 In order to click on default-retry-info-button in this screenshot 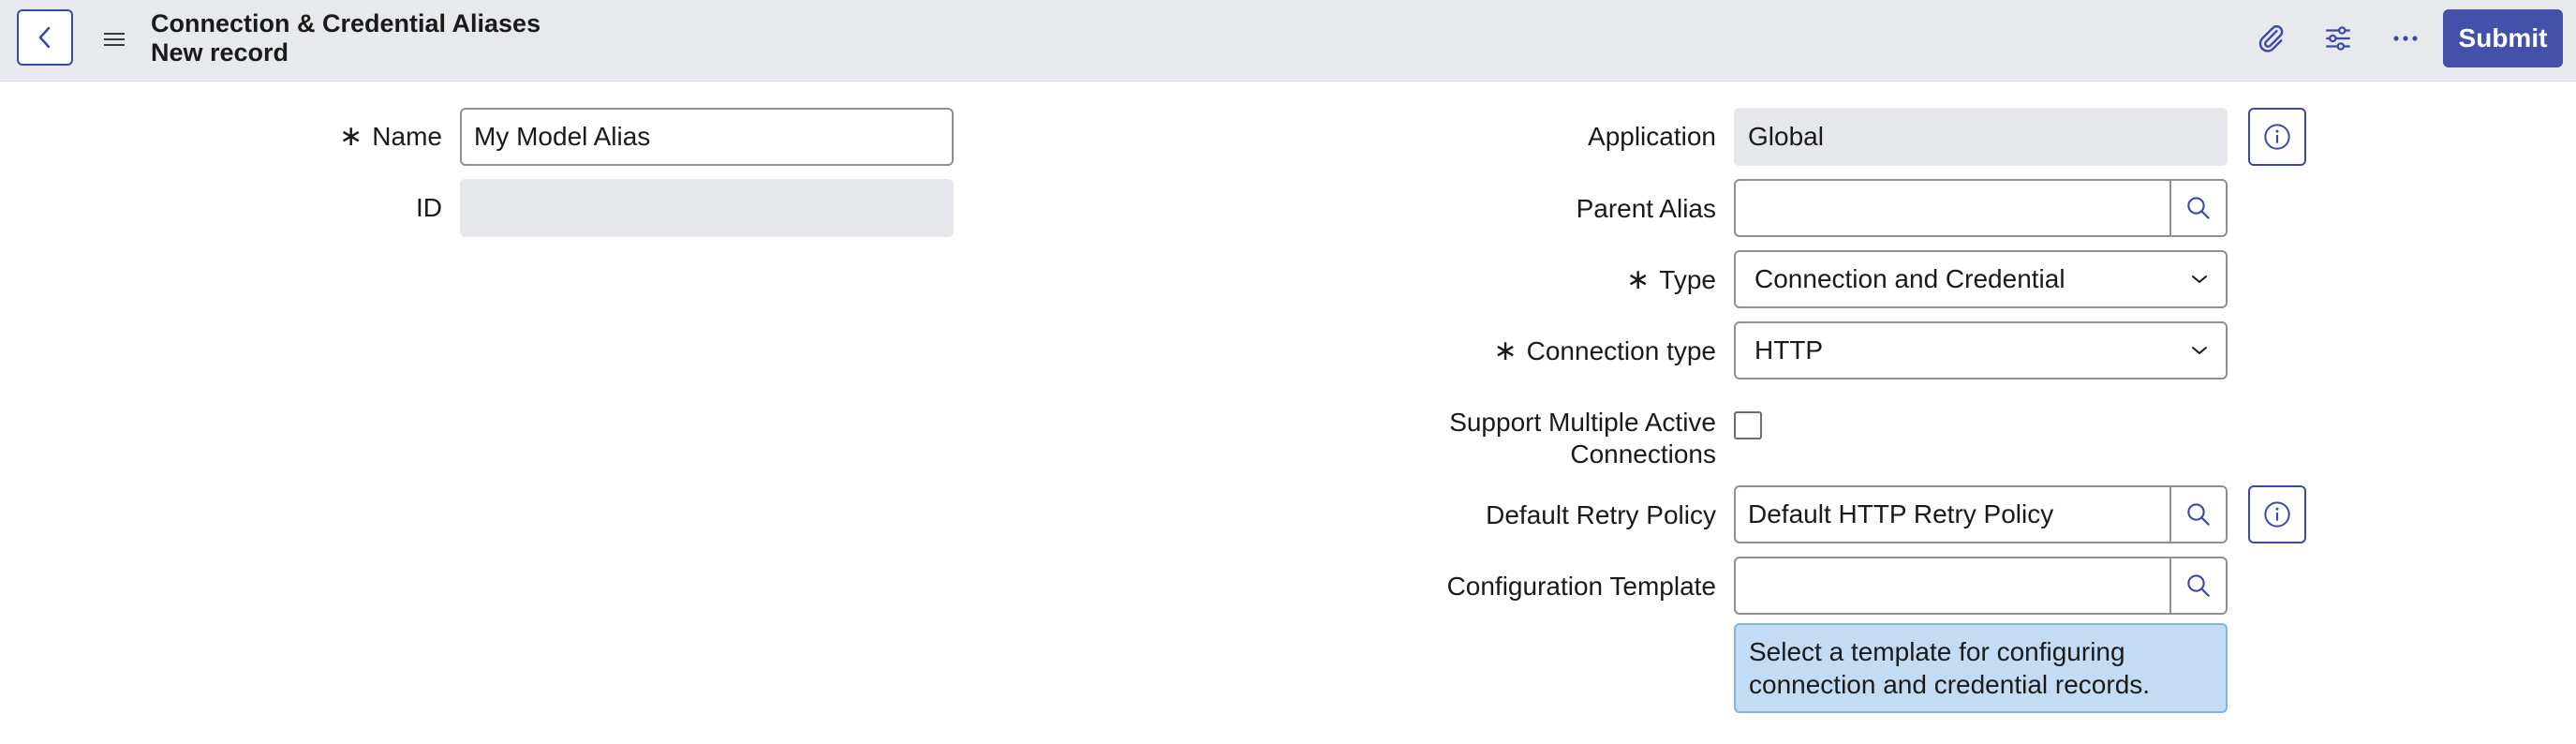, I will do `click(2277, 514)`.